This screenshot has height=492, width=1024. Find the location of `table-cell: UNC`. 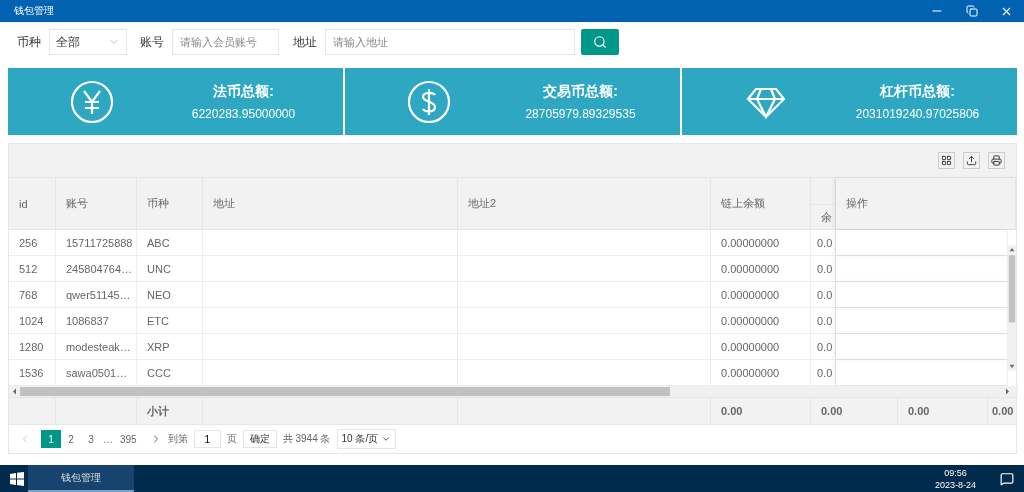

table-cell: UNC is located at coordinates (170, 268).